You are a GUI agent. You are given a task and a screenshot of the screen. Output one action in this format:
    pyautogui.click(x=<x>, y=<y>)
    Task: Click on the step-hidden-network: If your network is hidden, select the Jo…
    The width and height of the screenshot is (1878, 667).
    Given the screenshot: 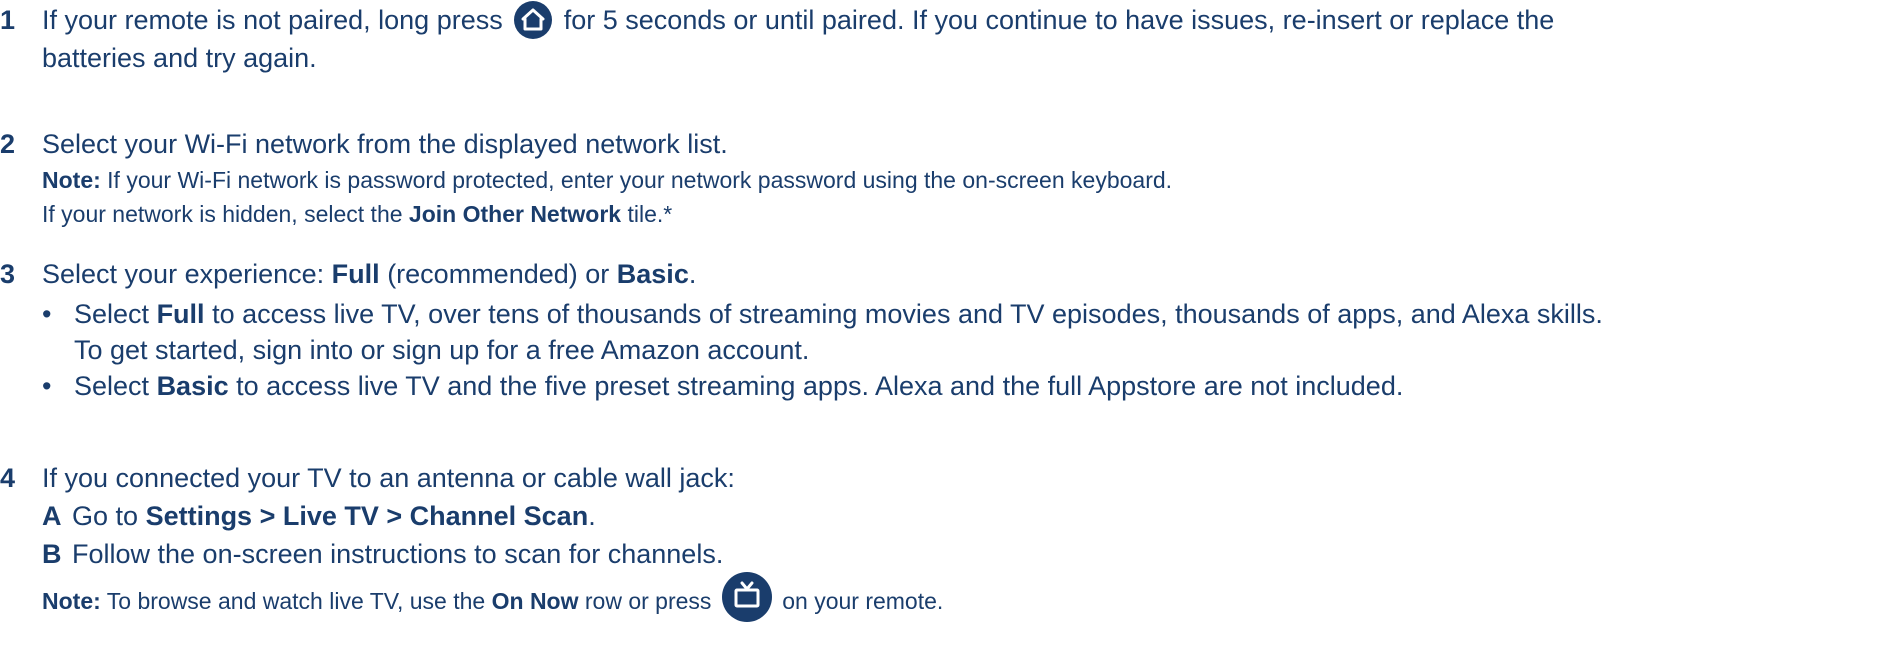 What is the action you would take?
    pyautogui.click(x=357, y=214)
    